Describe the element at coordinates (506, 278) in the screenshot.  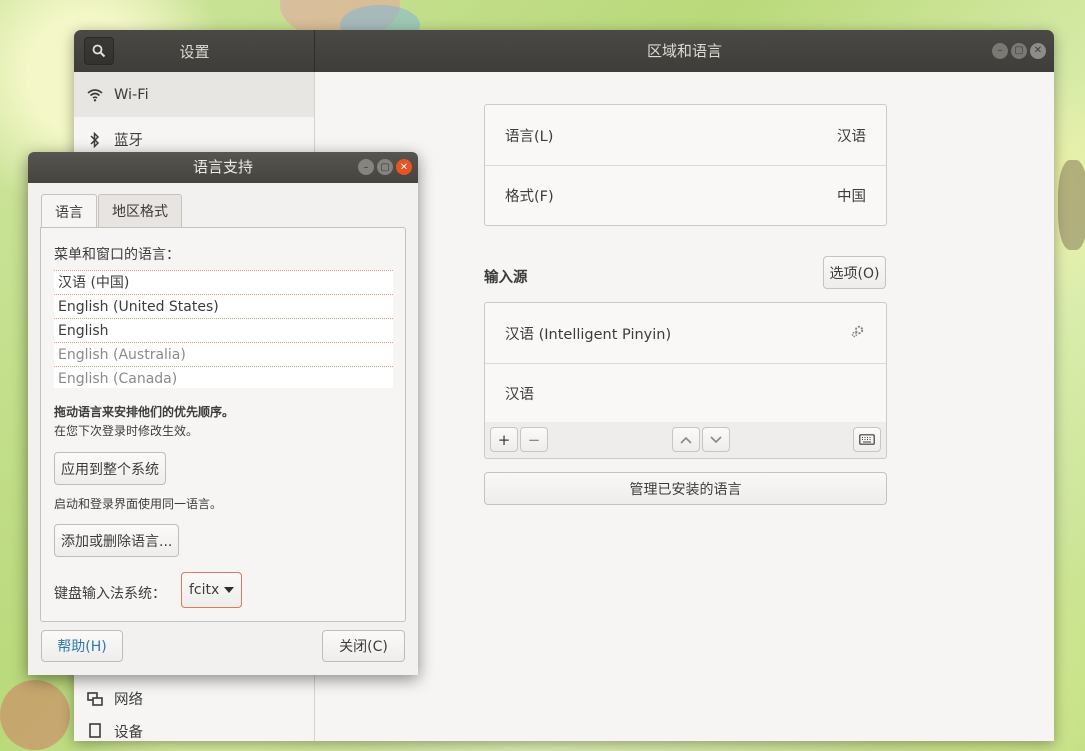
I see `input-sources-title: 输入源` at that location.